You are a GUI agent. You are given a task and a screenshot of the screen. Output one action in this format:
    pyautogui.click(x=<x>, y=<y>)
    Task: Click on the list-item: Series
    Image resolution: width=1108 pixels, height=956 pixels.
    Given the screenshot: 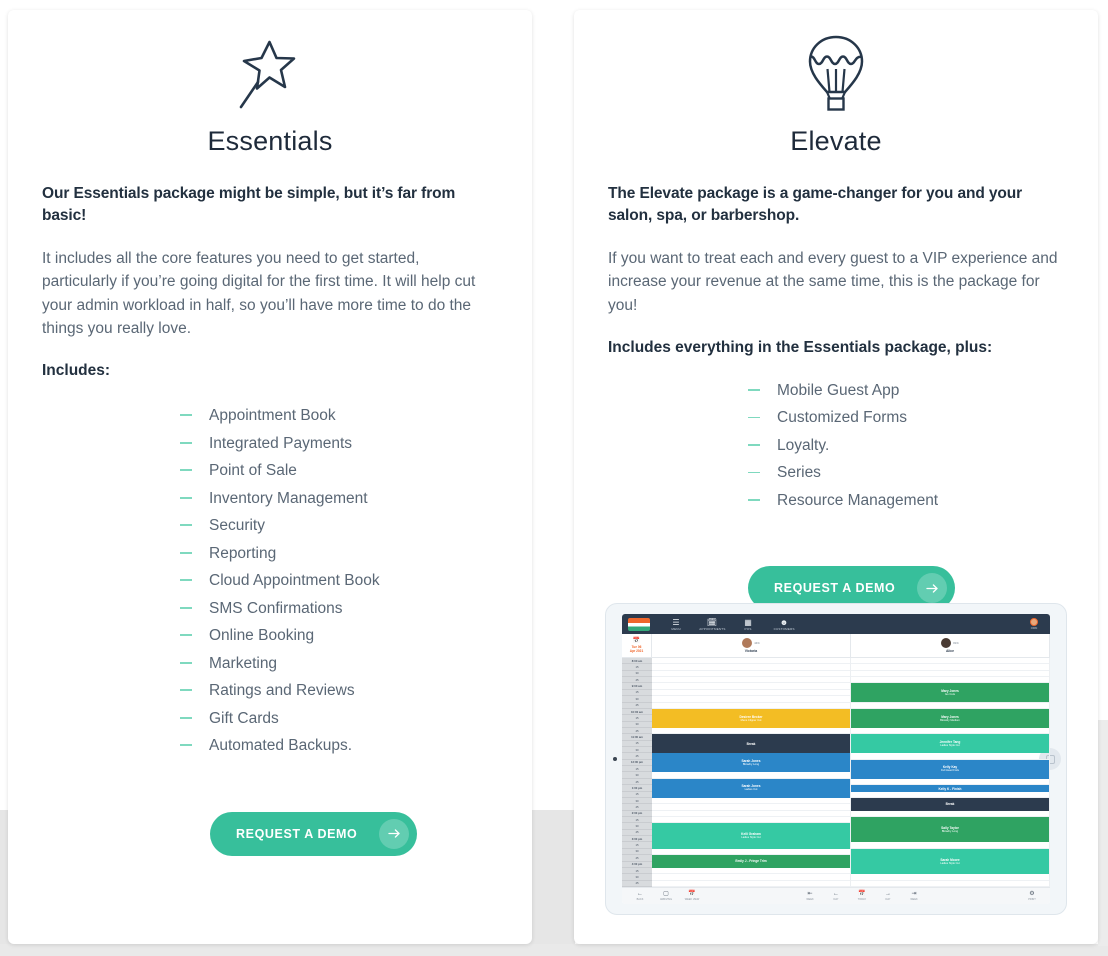 What is the action you would take?
    pyautogui.click(x=906, y=473)
    